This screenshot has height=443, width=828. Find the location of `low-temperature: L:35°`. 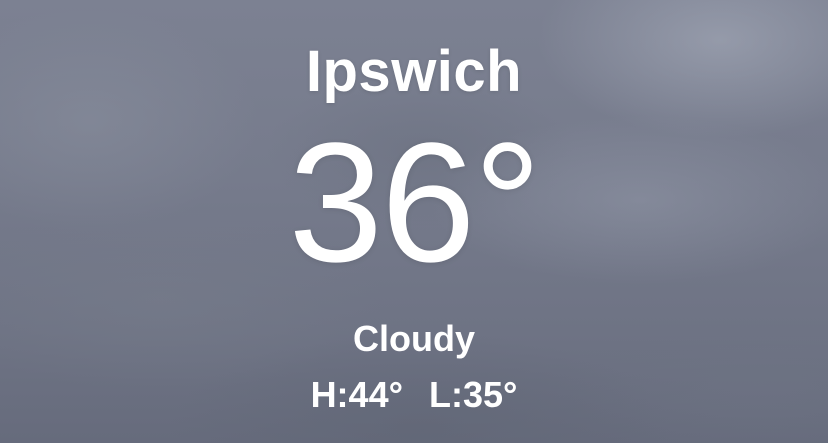

low-temperature: L:35° is located at coordinates (473, 394).